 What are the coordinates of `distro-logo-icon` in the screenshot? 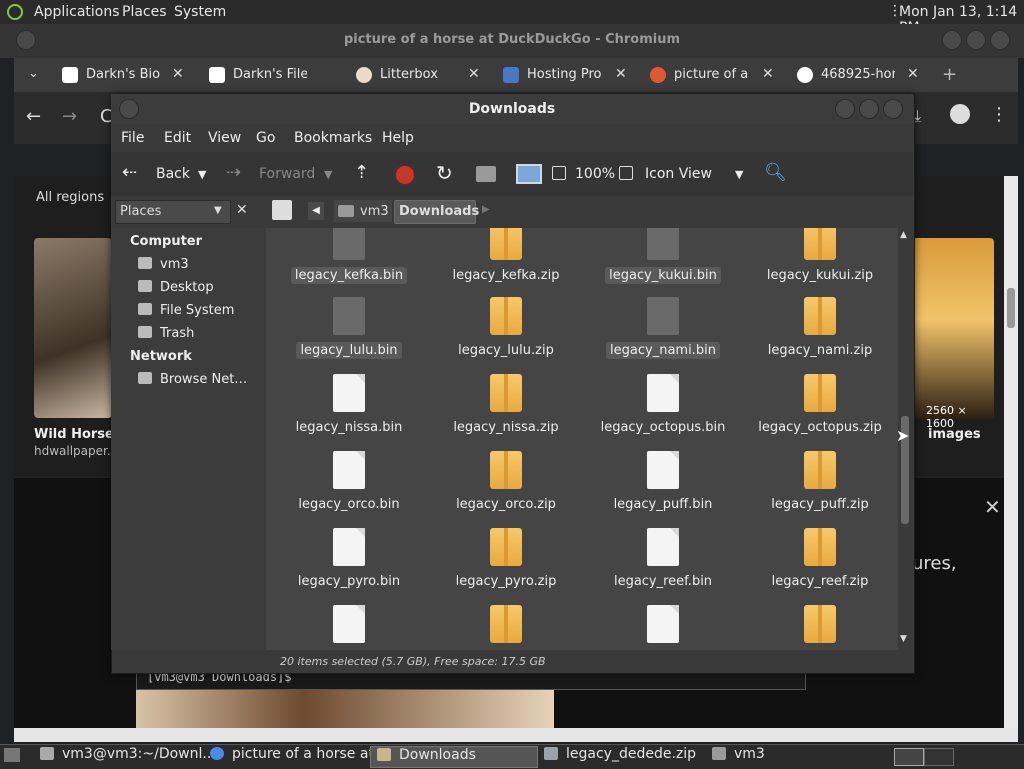 It's located at (15, 14).